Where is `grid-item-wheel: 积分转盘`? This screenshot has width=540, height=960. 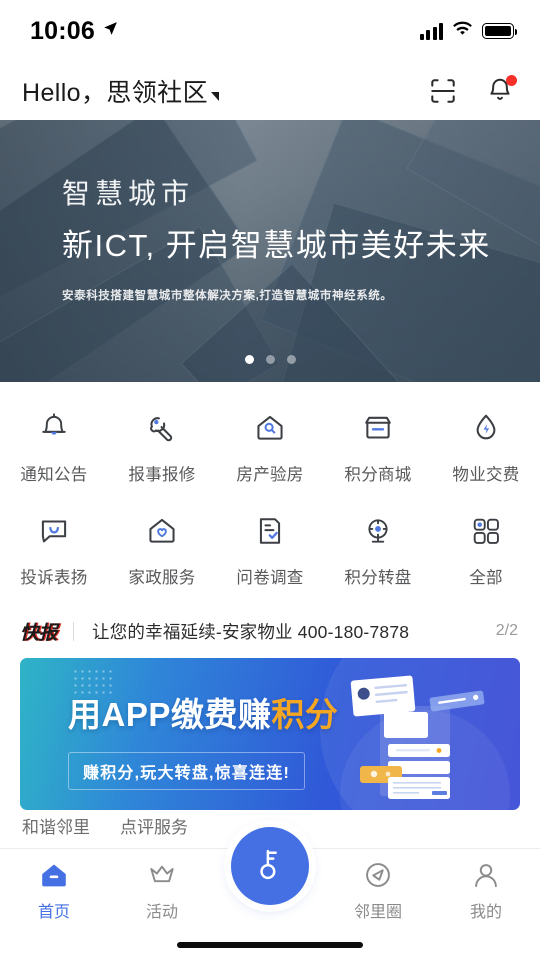
grid-item-wheel: 积分转盘 is located at coordinates (378, 549).